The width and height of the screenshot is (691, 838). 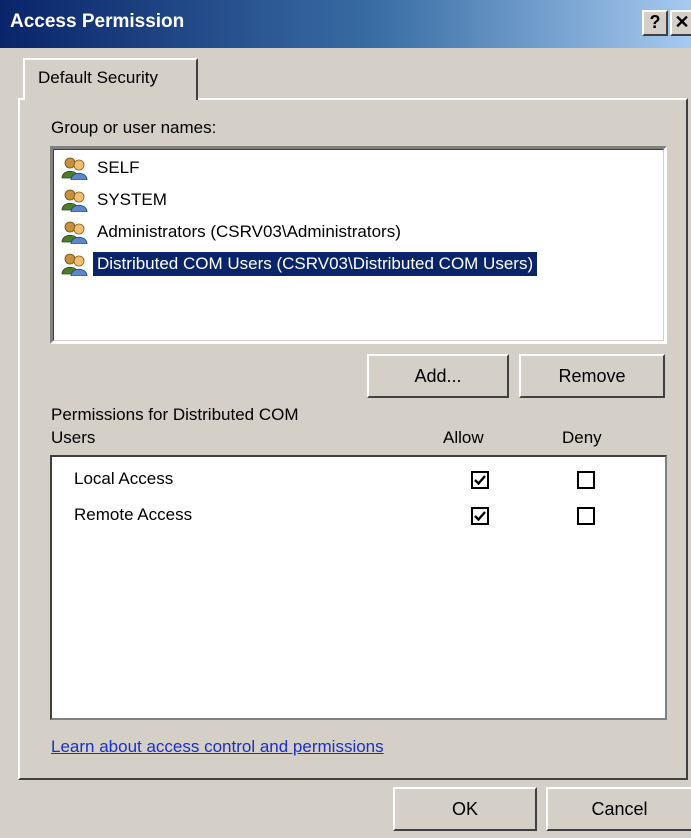 What do you see at coordinates (133, 514) in the screenshot?
I see `permission-name: Remote Access` at bounding box center [133, 514].